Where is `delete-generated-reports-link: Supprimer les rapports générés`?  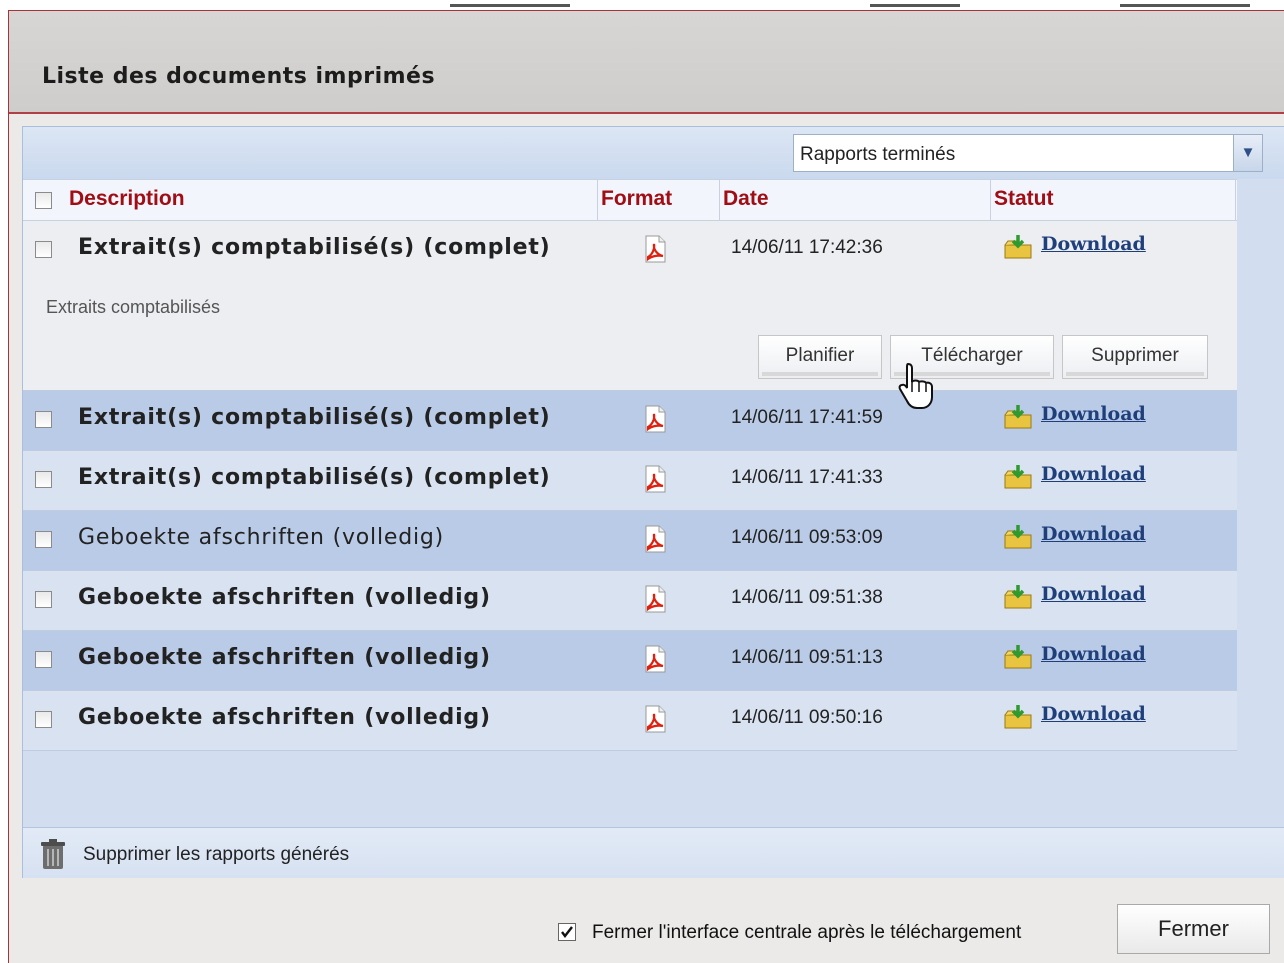
delete-generated-reports-link: Supprimer les rapports générés is located at coordinates (216, 855).